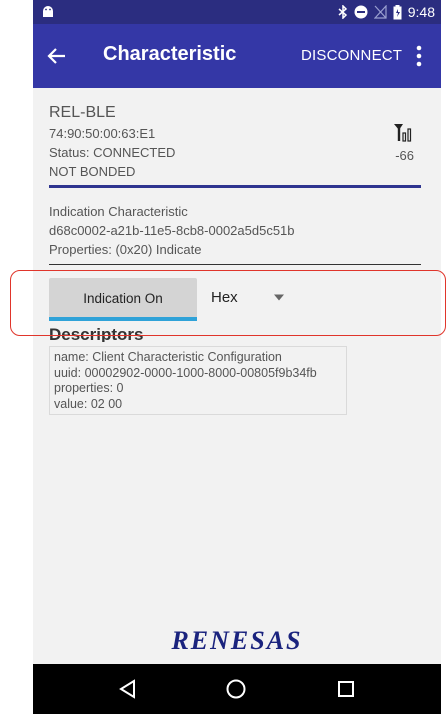 Image resolution: width=448 pixels, height=714 pixels. Describe the element at coordinates (237, 12) in the screenshot. I see `status-bar: 9:48` at that location.